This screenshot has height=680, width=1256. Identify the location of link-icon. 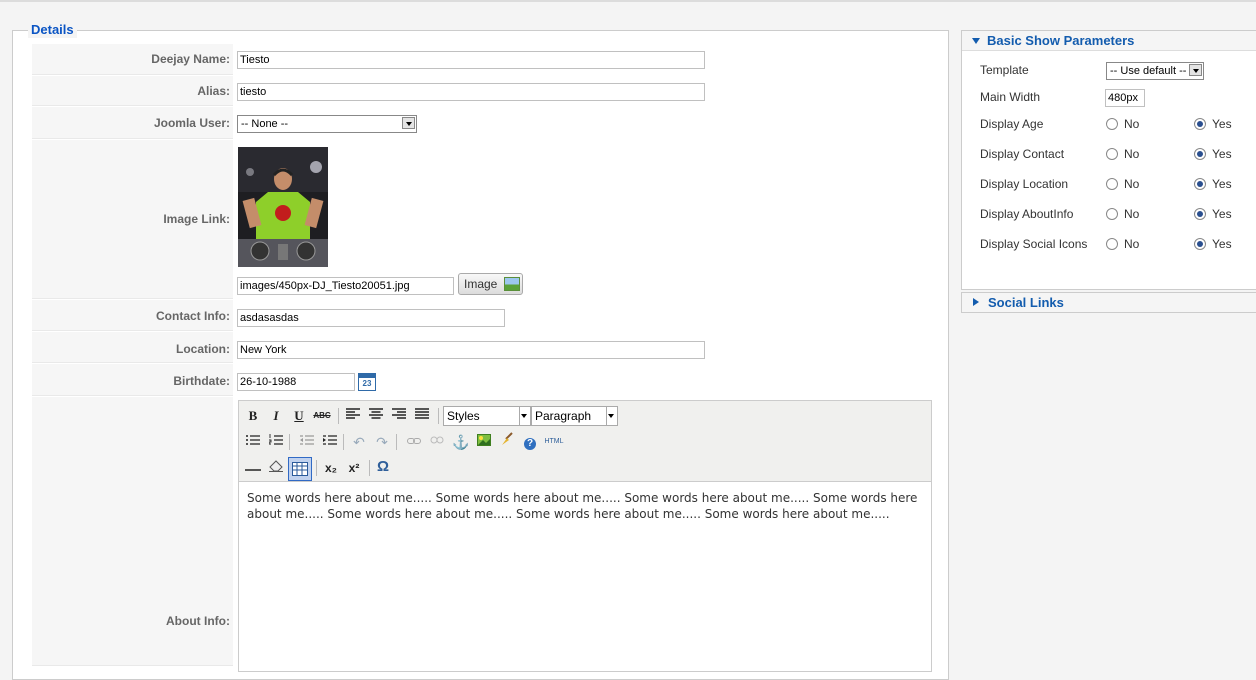
(414, 442).